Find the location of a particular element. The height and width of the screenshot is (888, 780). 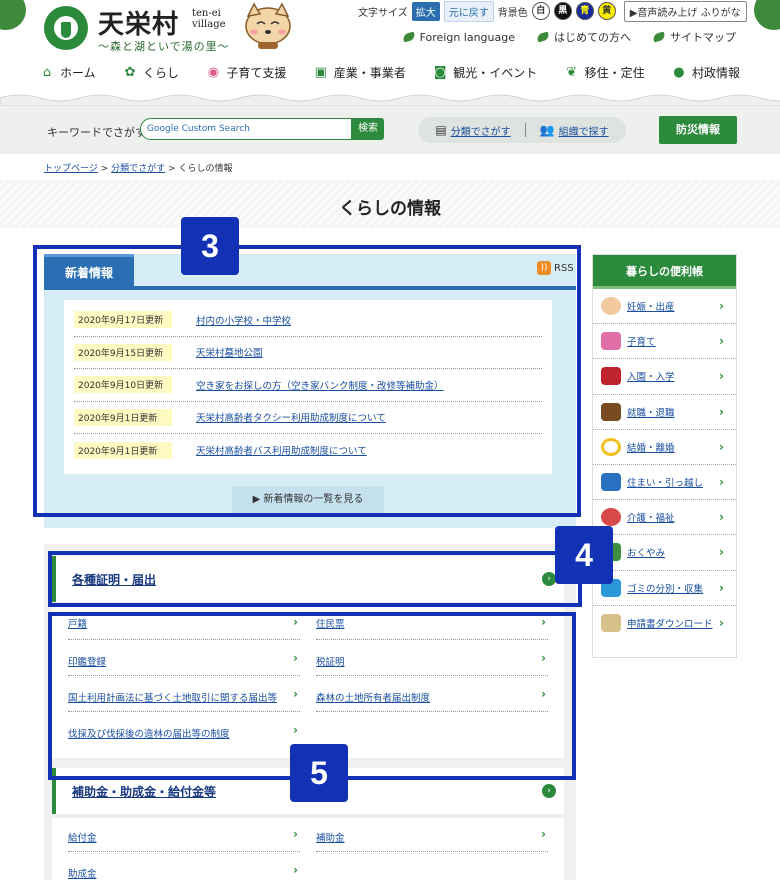

nav-tourism-label: 観光・イベント is located at coordinates (495, 73).